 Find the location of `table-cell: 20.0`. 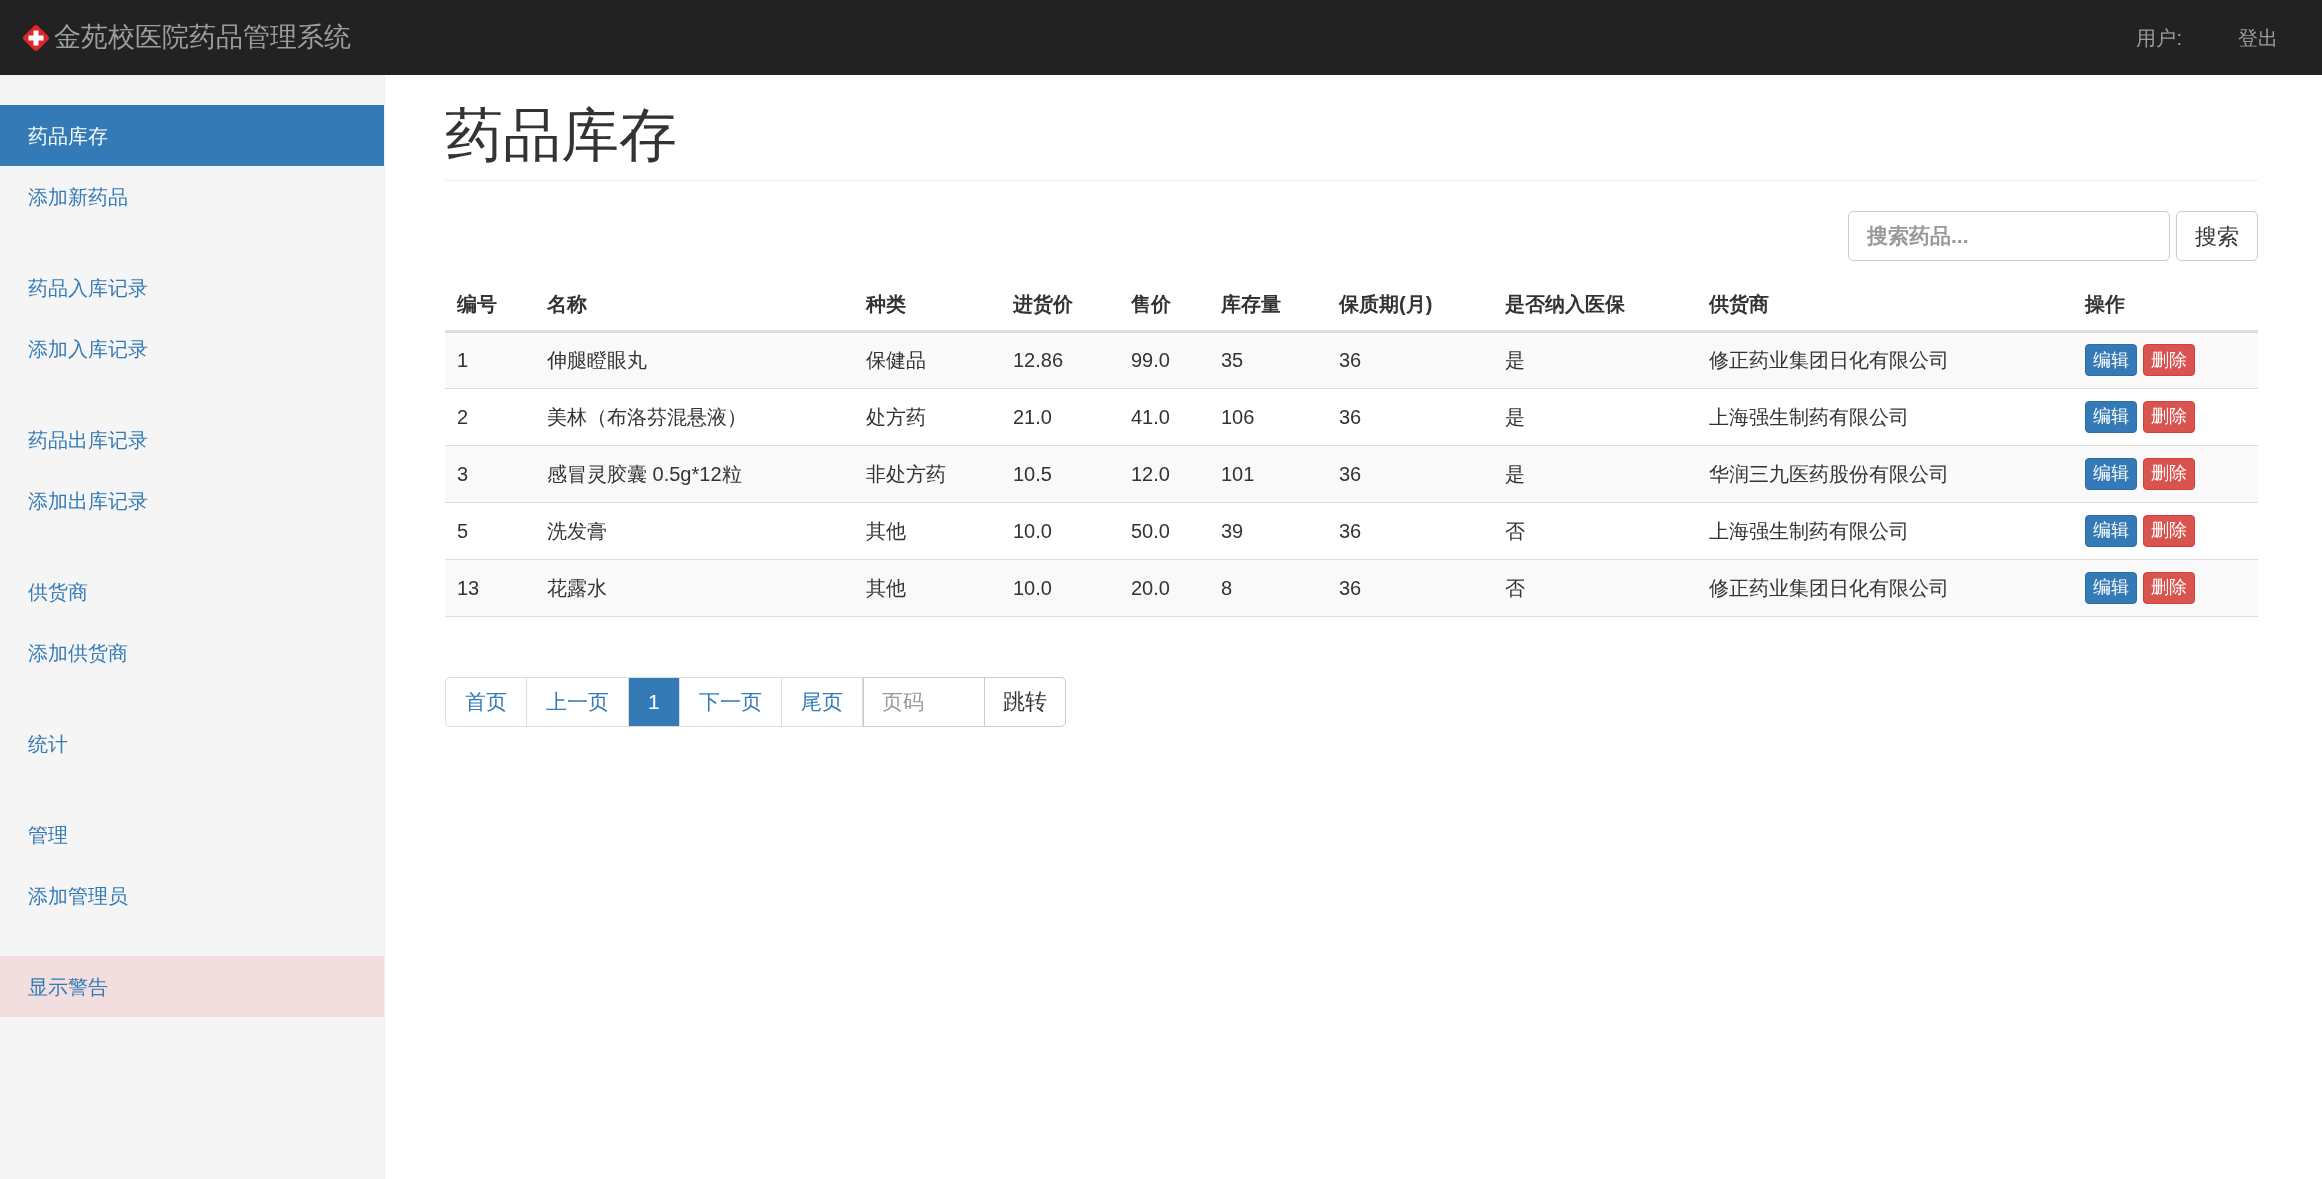

table-cell: 20.0 is located at coordinates (1164, 588).